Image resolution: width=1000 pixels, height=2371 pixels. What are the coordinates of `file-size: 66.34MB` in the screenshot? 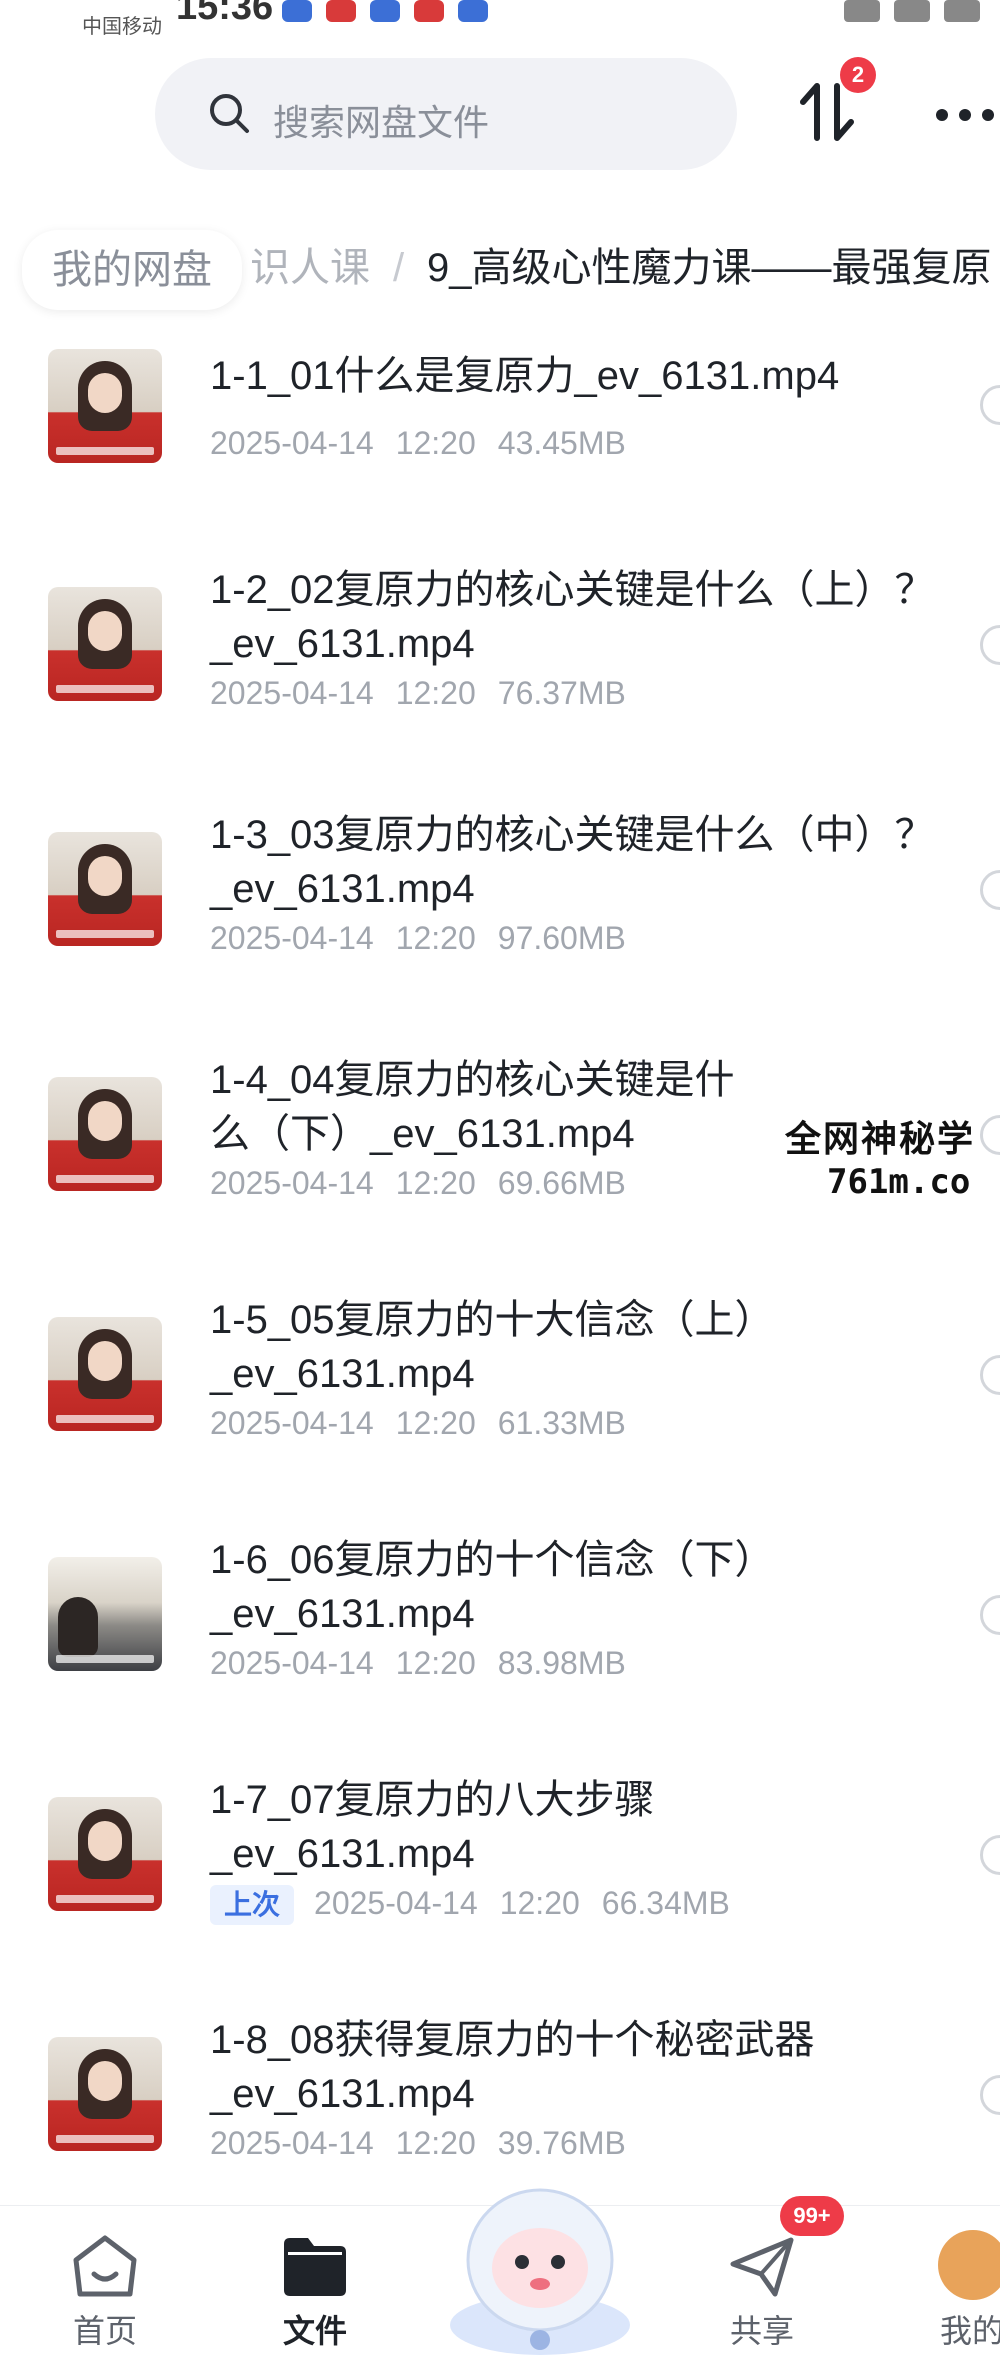 It's located at (665, 1903).